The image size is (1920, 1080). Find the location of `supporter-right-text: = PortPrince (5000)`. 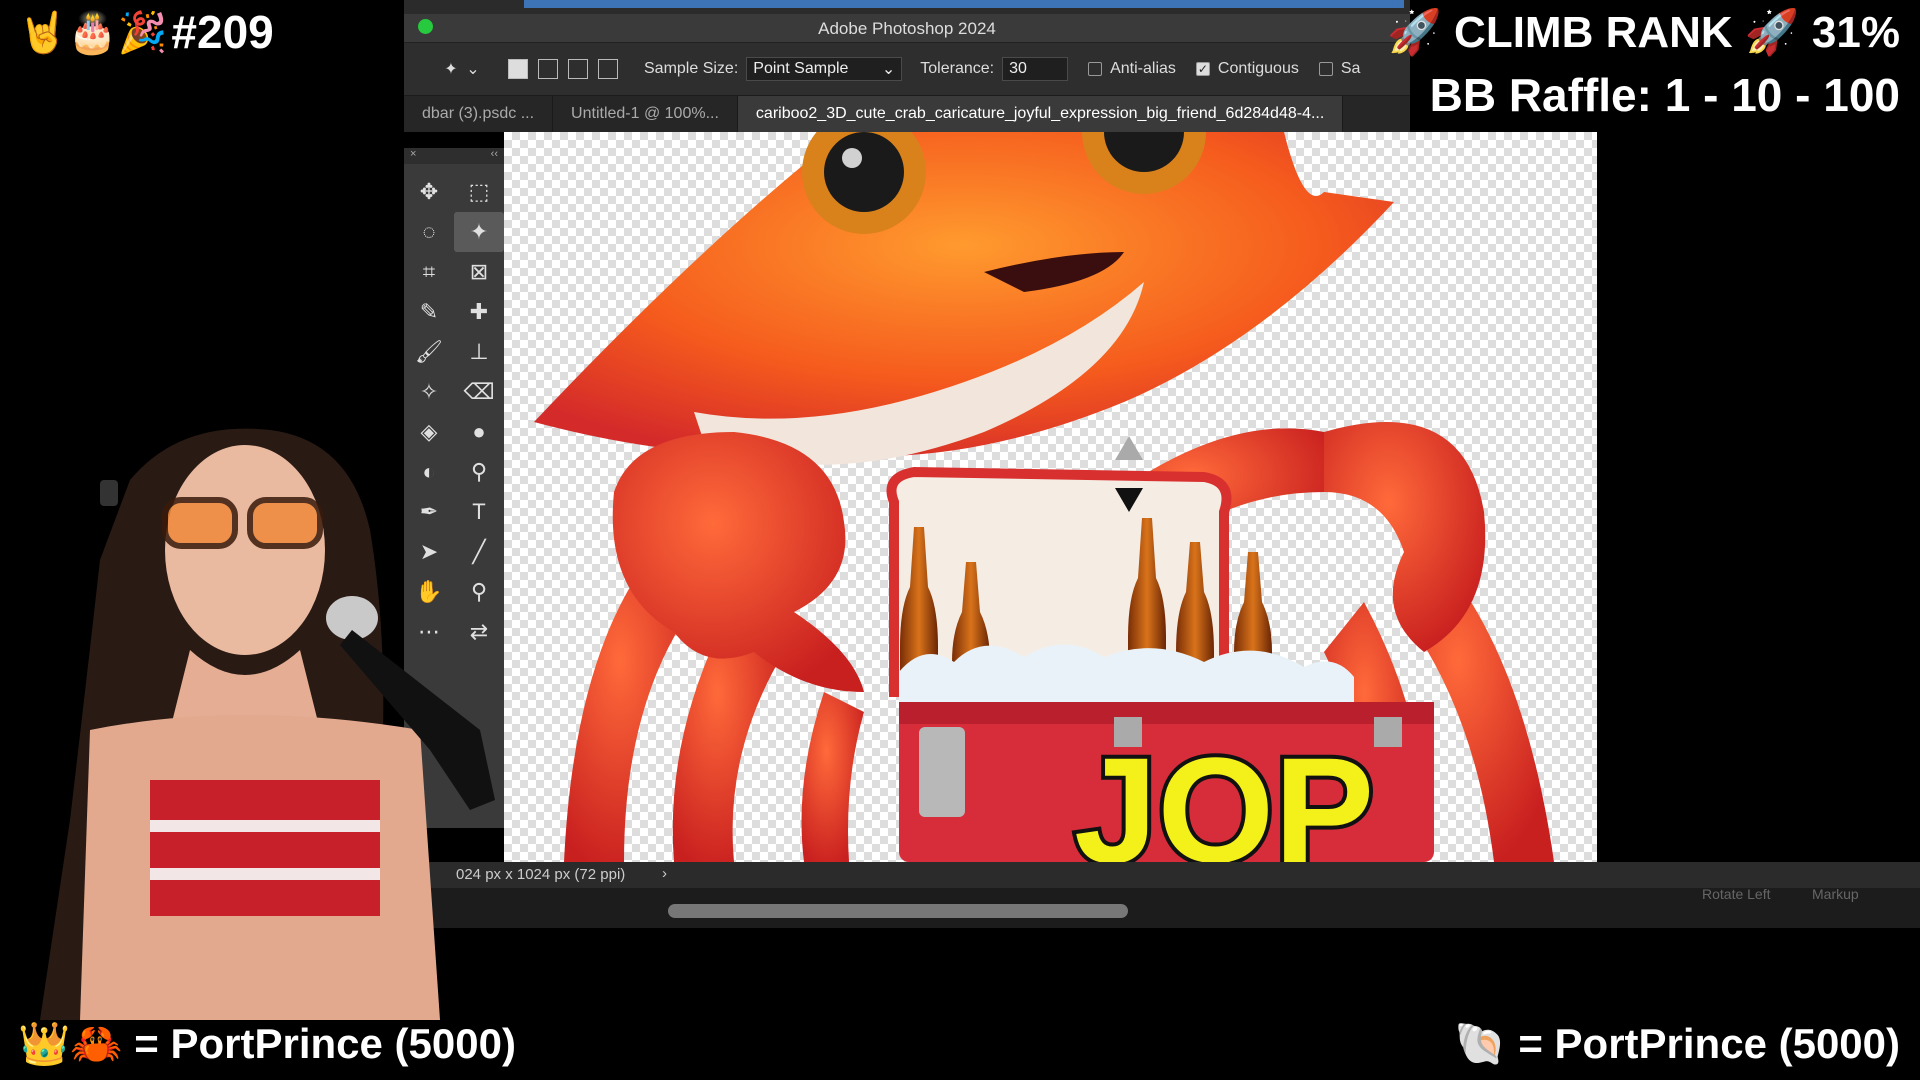

supporter-right-text: = PortPrince (5000) is located at coordinates (1709, 1043).